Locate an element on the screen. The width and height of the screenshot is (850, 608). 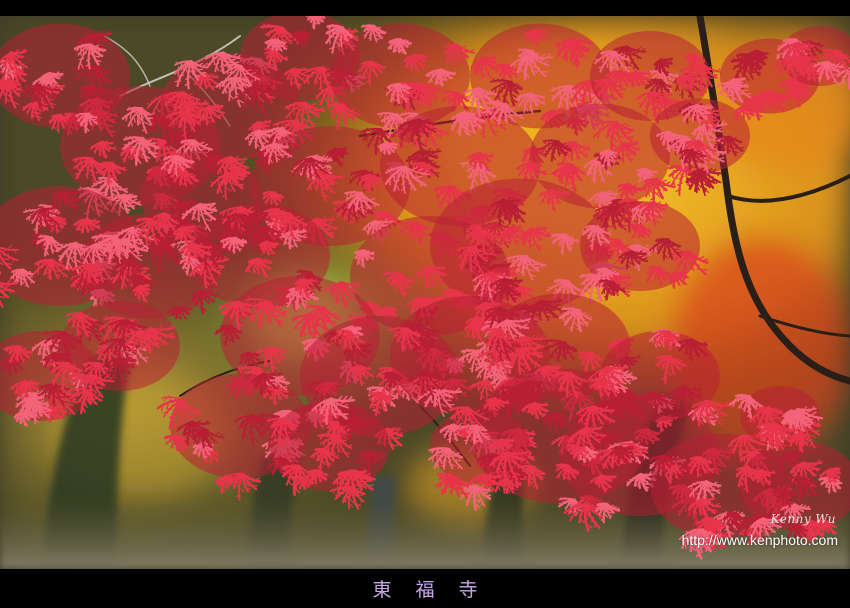
photo-caption: 東福寺 is located at coordinates (425, 588).